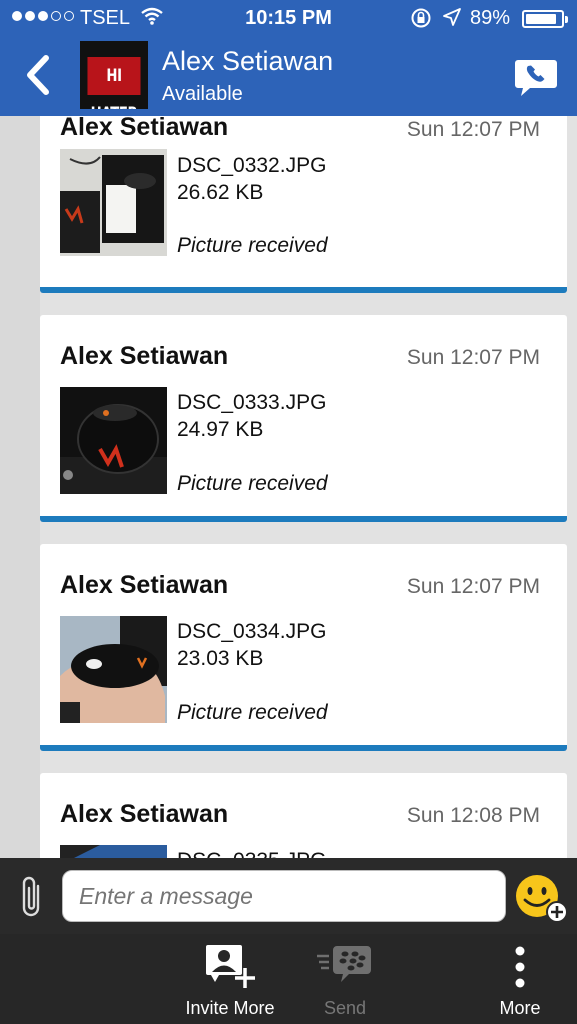 This screenshot has height=1024, width=577. What do you see at coordinates (252, 165) in the screenshot?
I see `attachment-filename: DSC_0332.JPG` at bounding box center [252, 165].